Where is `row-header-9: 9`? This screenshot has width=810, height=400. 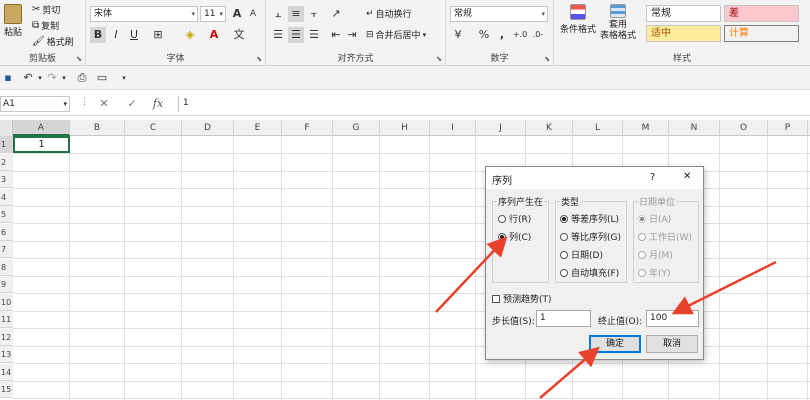 row-header-9: 9 is located at coordinates (6, 284).